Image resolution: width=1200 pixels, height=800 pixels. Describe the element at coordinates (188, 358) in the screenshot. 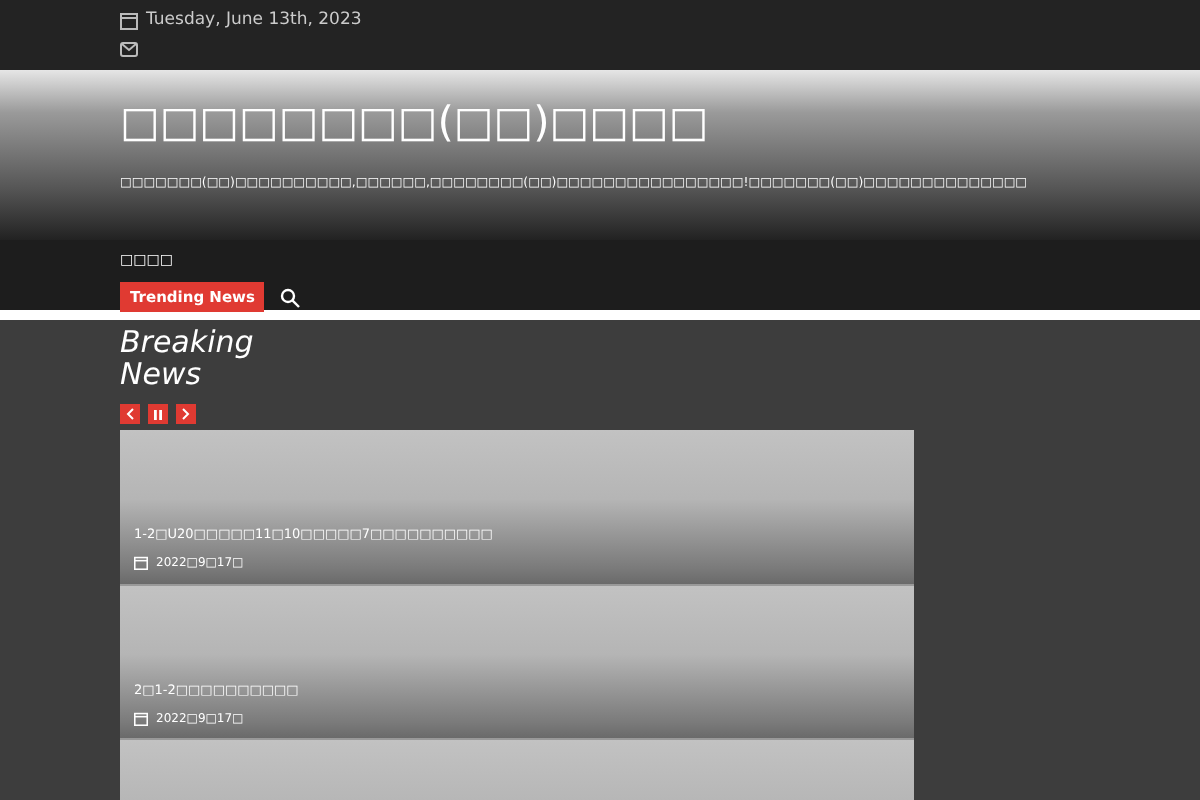

I see `breaking-news-heading: Breaking News` at that location.